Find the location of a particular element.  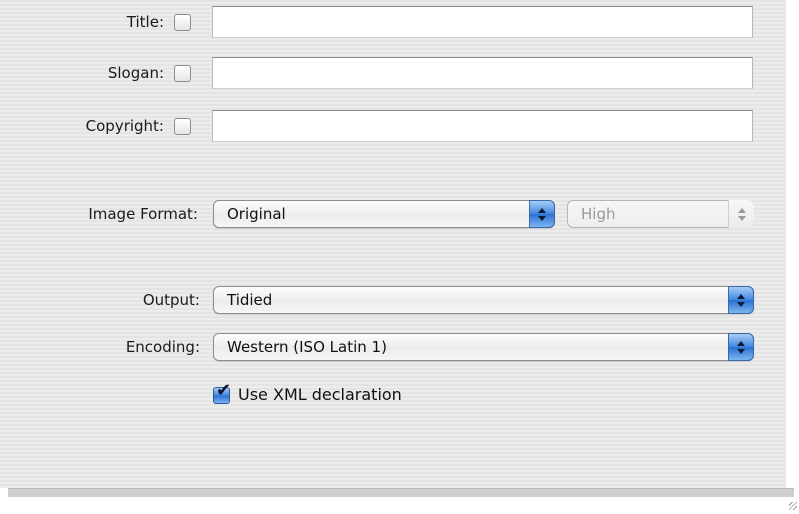

xml-declaration-label: Use XML declaration is located at coordinates (320, 395).